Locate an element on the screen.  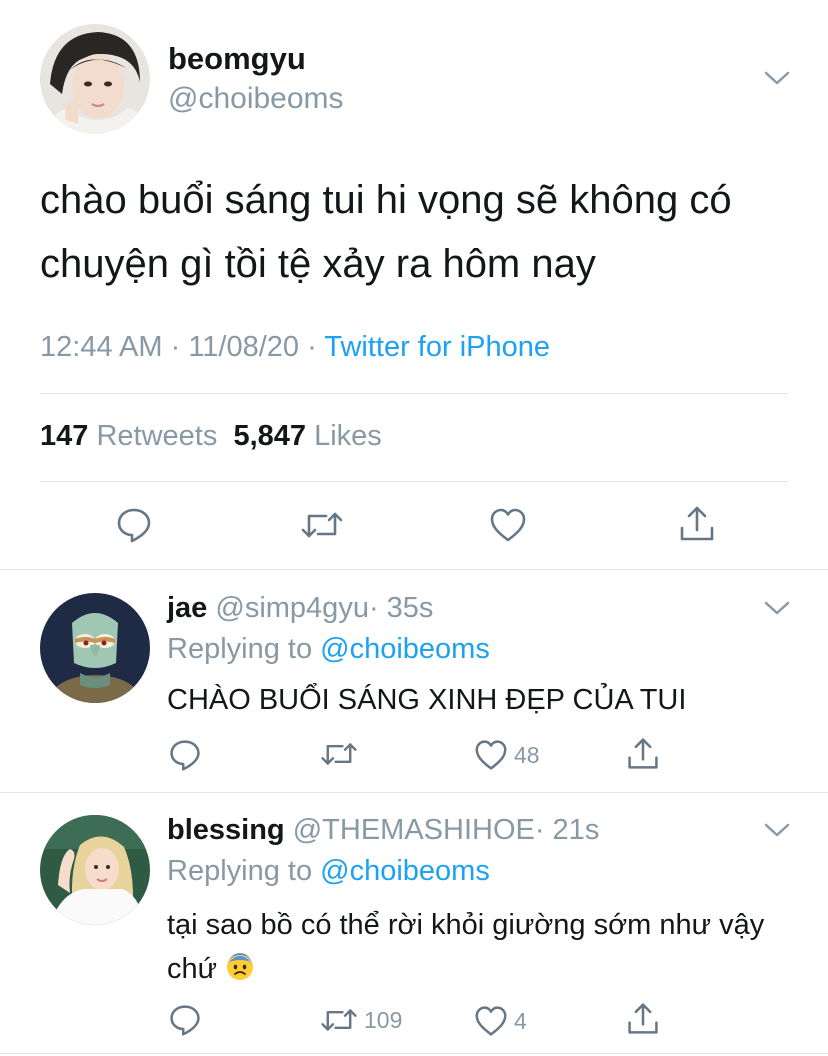
anxious-face-with-sweat-icon is located at coordinates (240, 973).